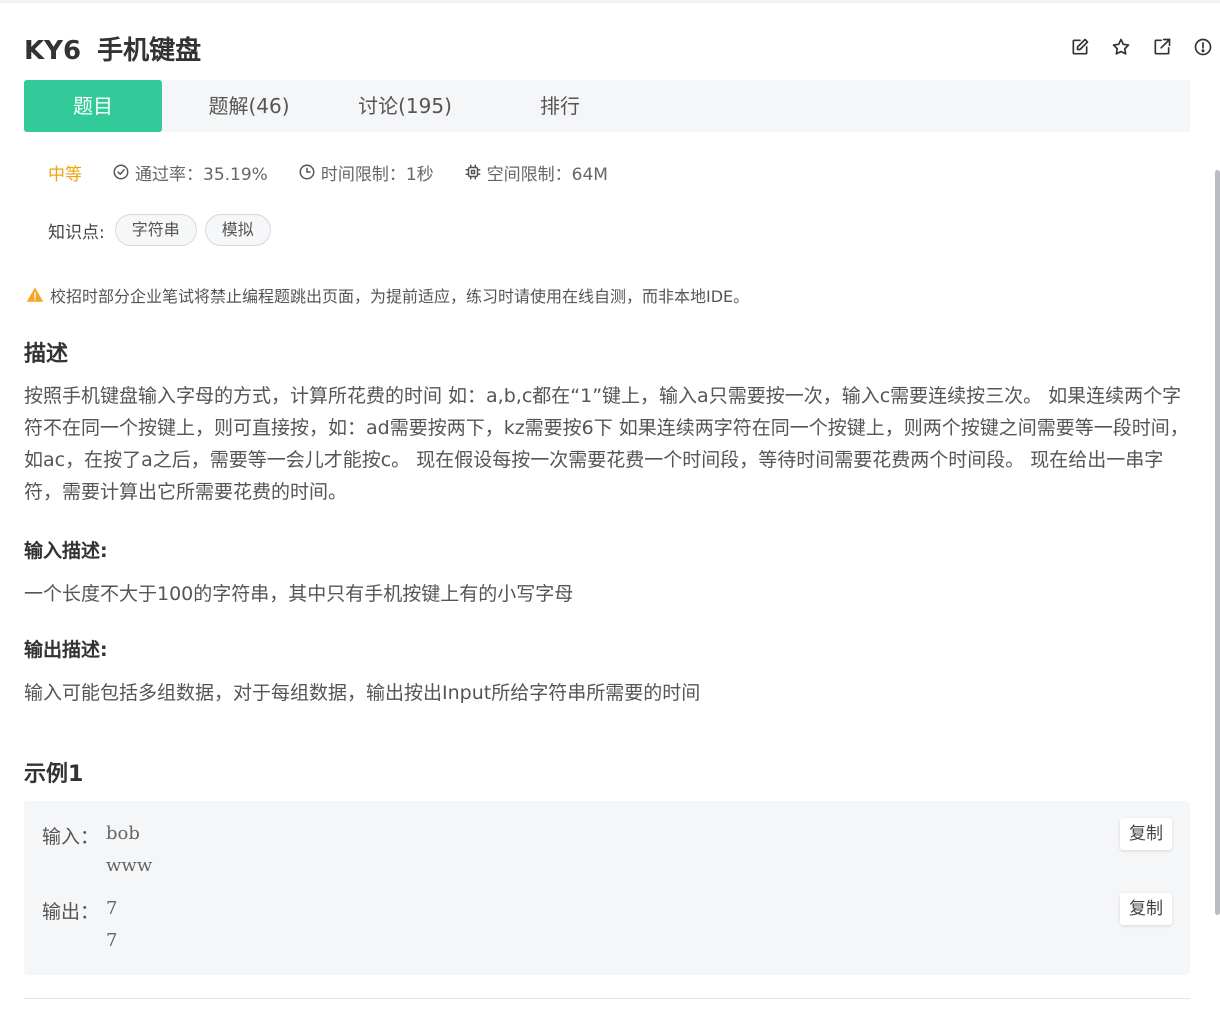 The height and width of the screenshot is (1012, 1220). I want to click on input-desc-text: 一个长度不大于100的字符串，其中只有手机按键上有的小写字母, so click(299, 594).